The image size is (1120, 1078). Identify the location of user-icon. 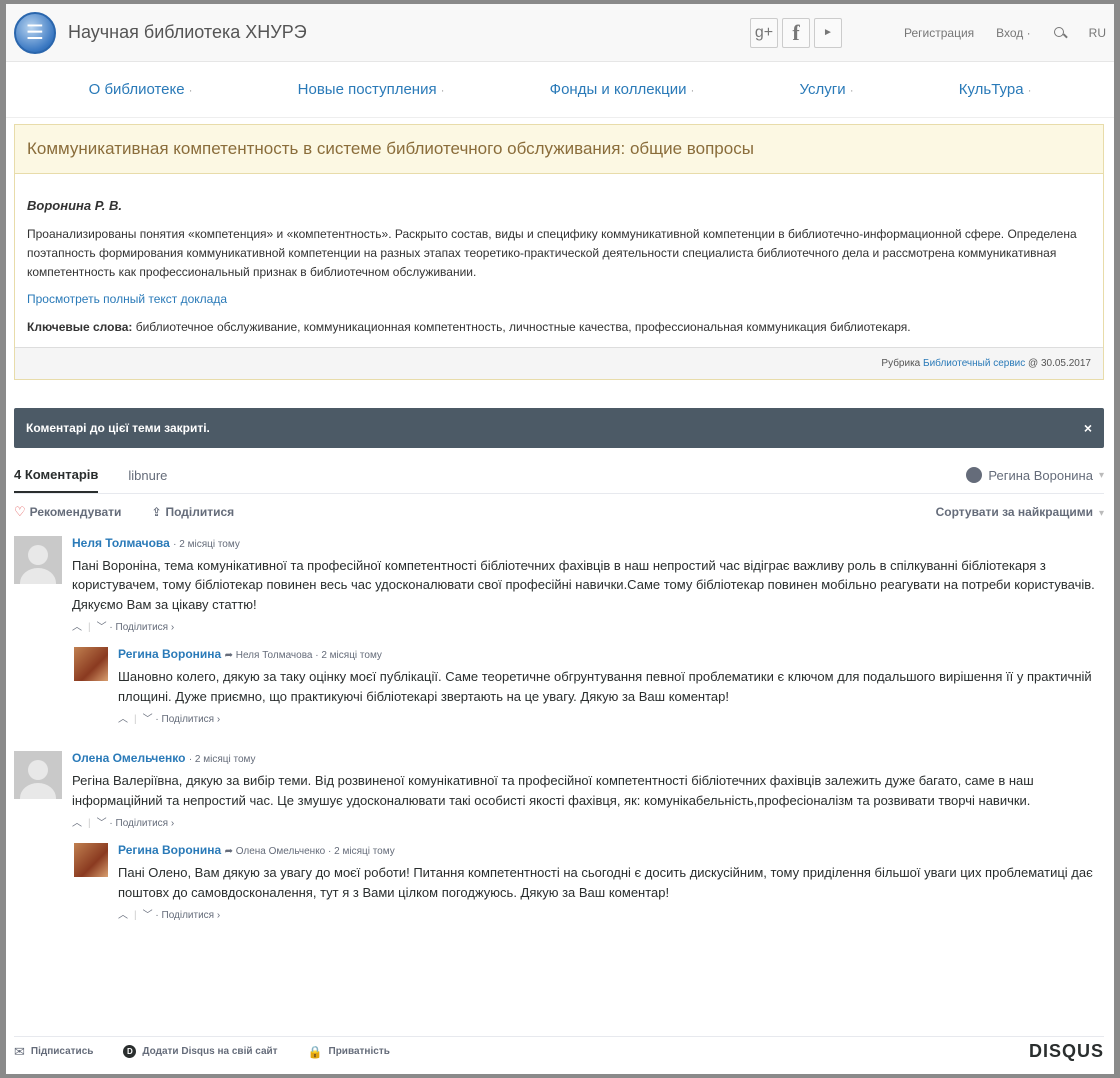
(974, 475).